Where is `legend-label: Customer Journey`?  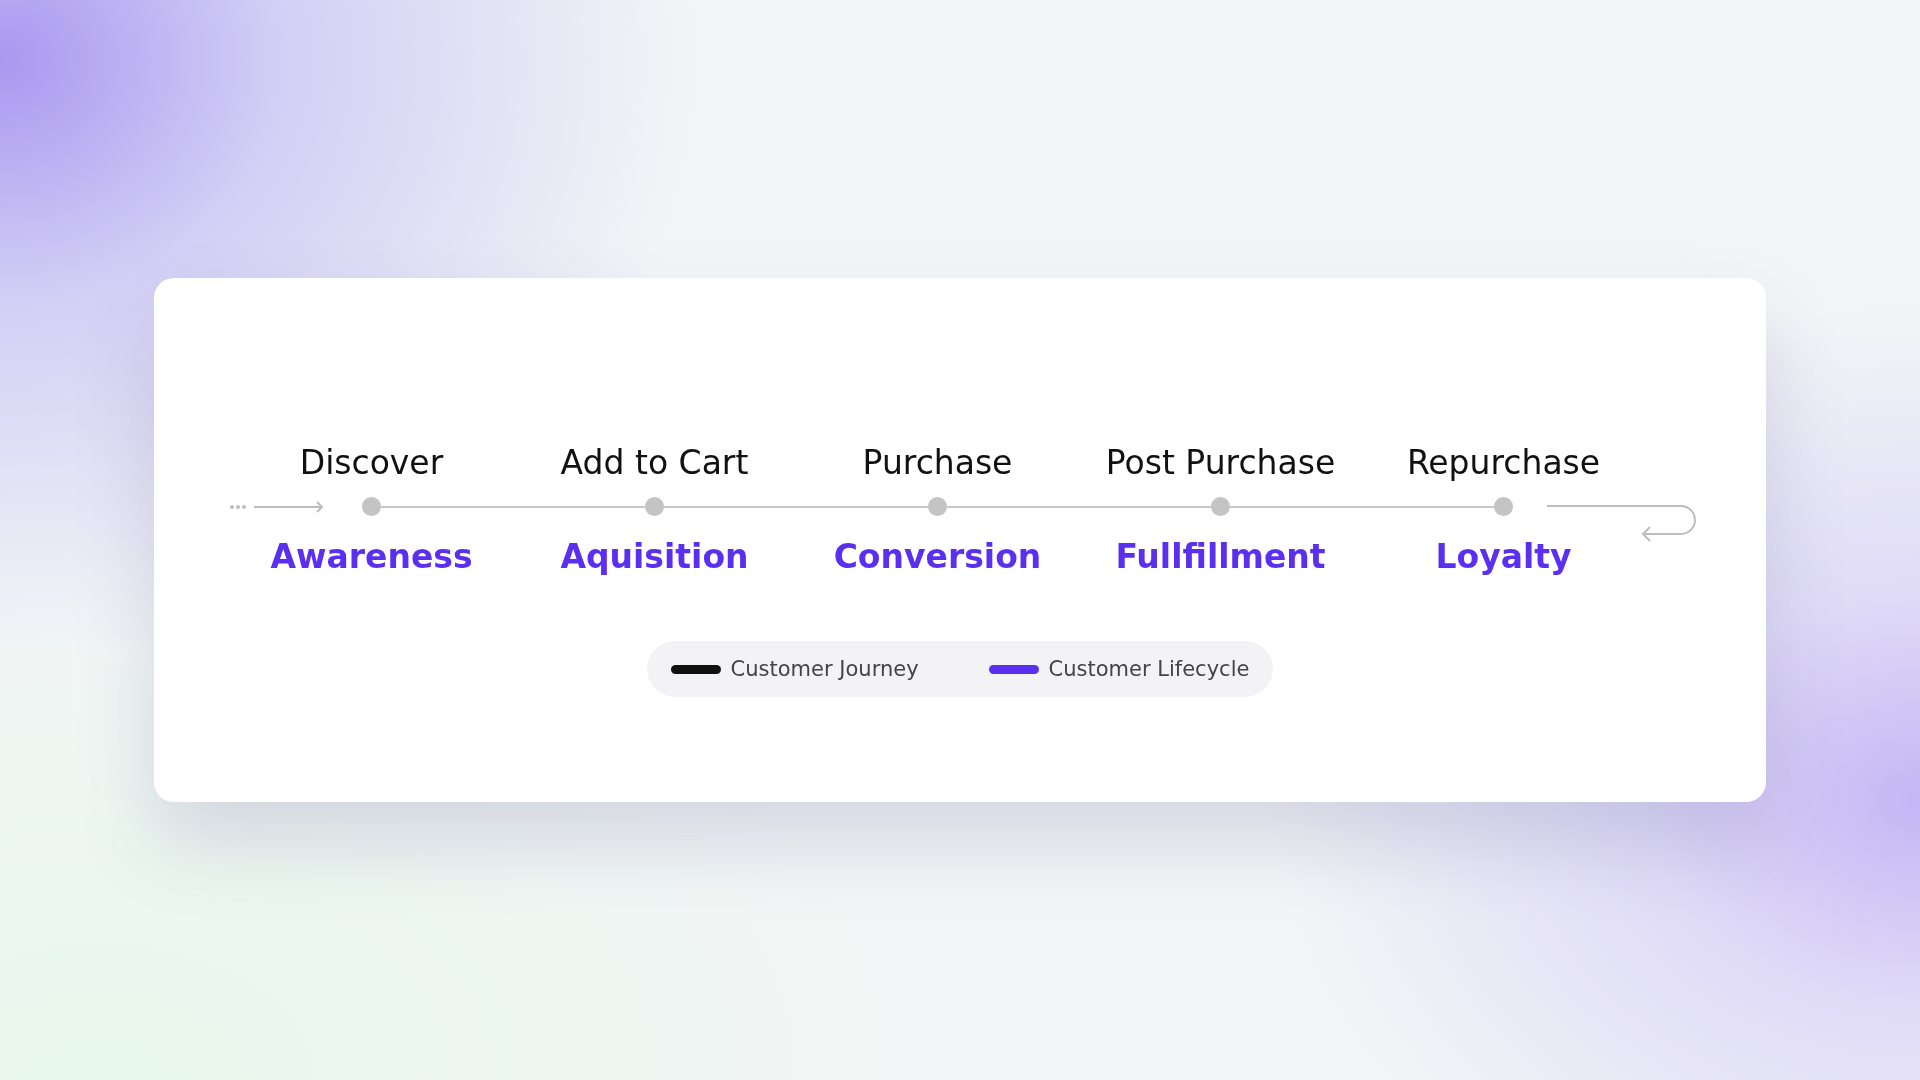 legend-label: Customer Journey is located at coordinates (824, 669).